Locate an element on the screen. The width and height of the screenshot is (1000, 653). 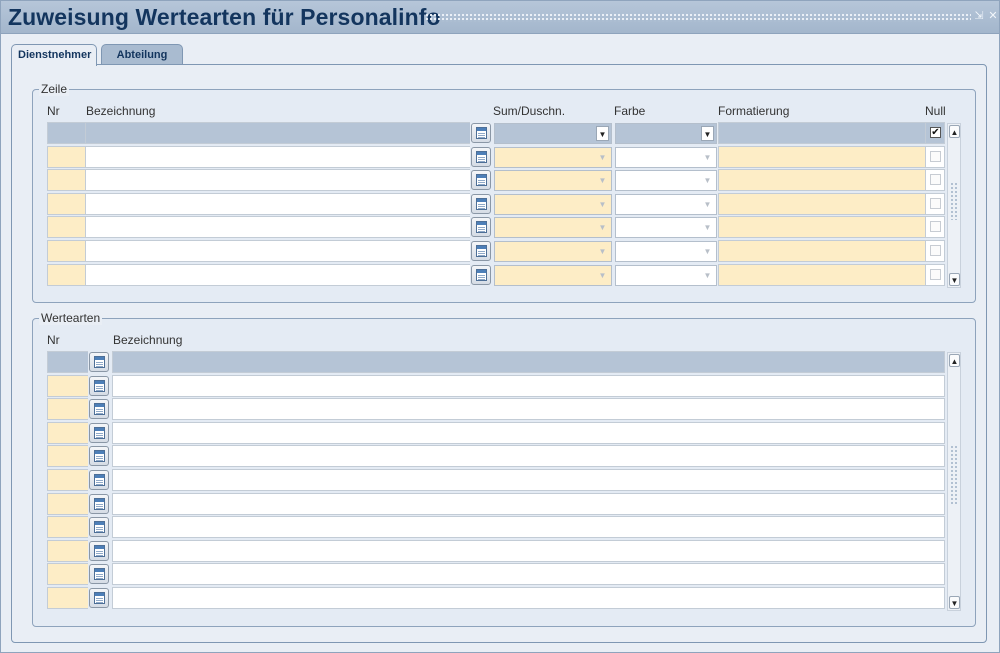
minimize-icon: ⇲ is located at coordinates (979, 16).